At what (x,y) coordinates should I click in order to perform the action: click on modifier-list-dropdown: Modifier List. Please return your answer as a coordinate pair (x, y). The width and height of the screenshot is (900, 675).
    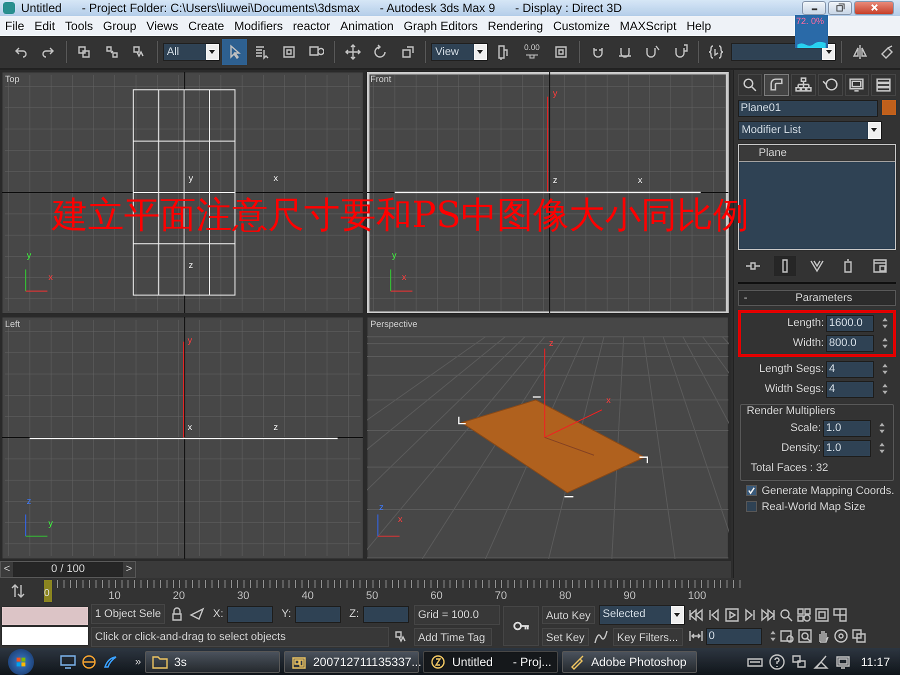
    Looking at the image, I should click on (810, 130).